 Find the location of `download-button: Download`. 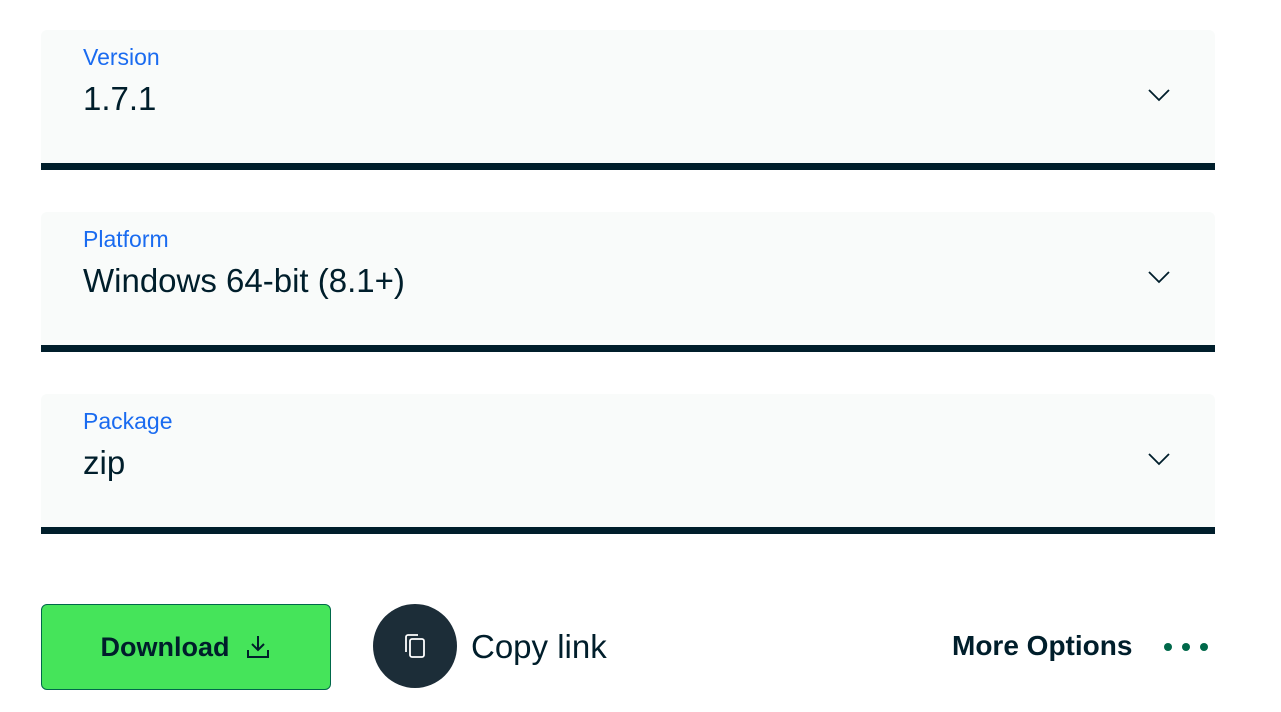

download-button: Download is located at coordinates (186, 647).